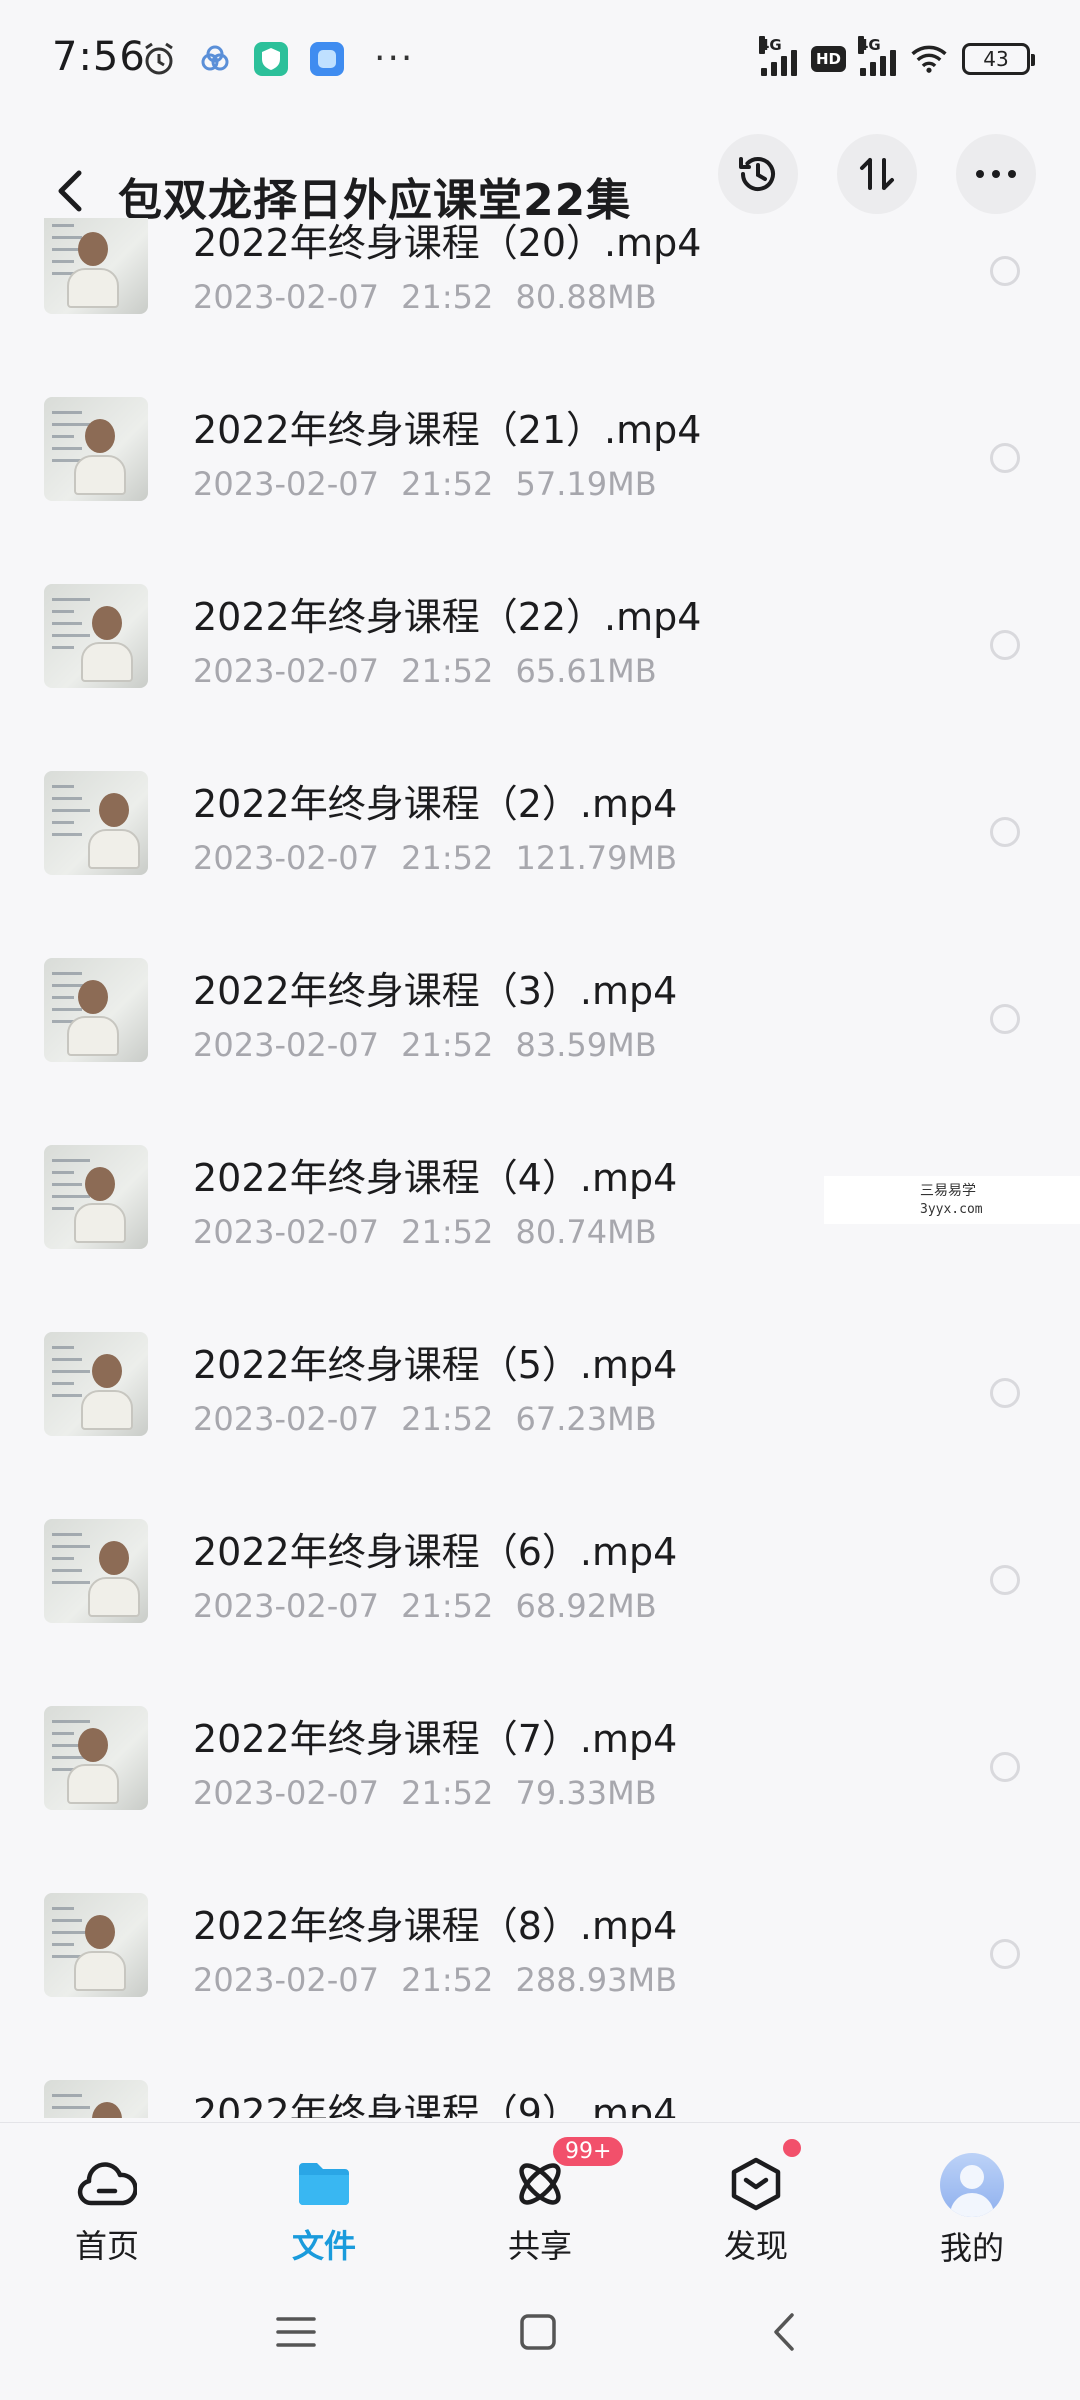 This screenshot has height=2400, width=1080. Describe the element at coordinates (566, 2176) in the screenshot. I see `share-icon: 99+` at that location.